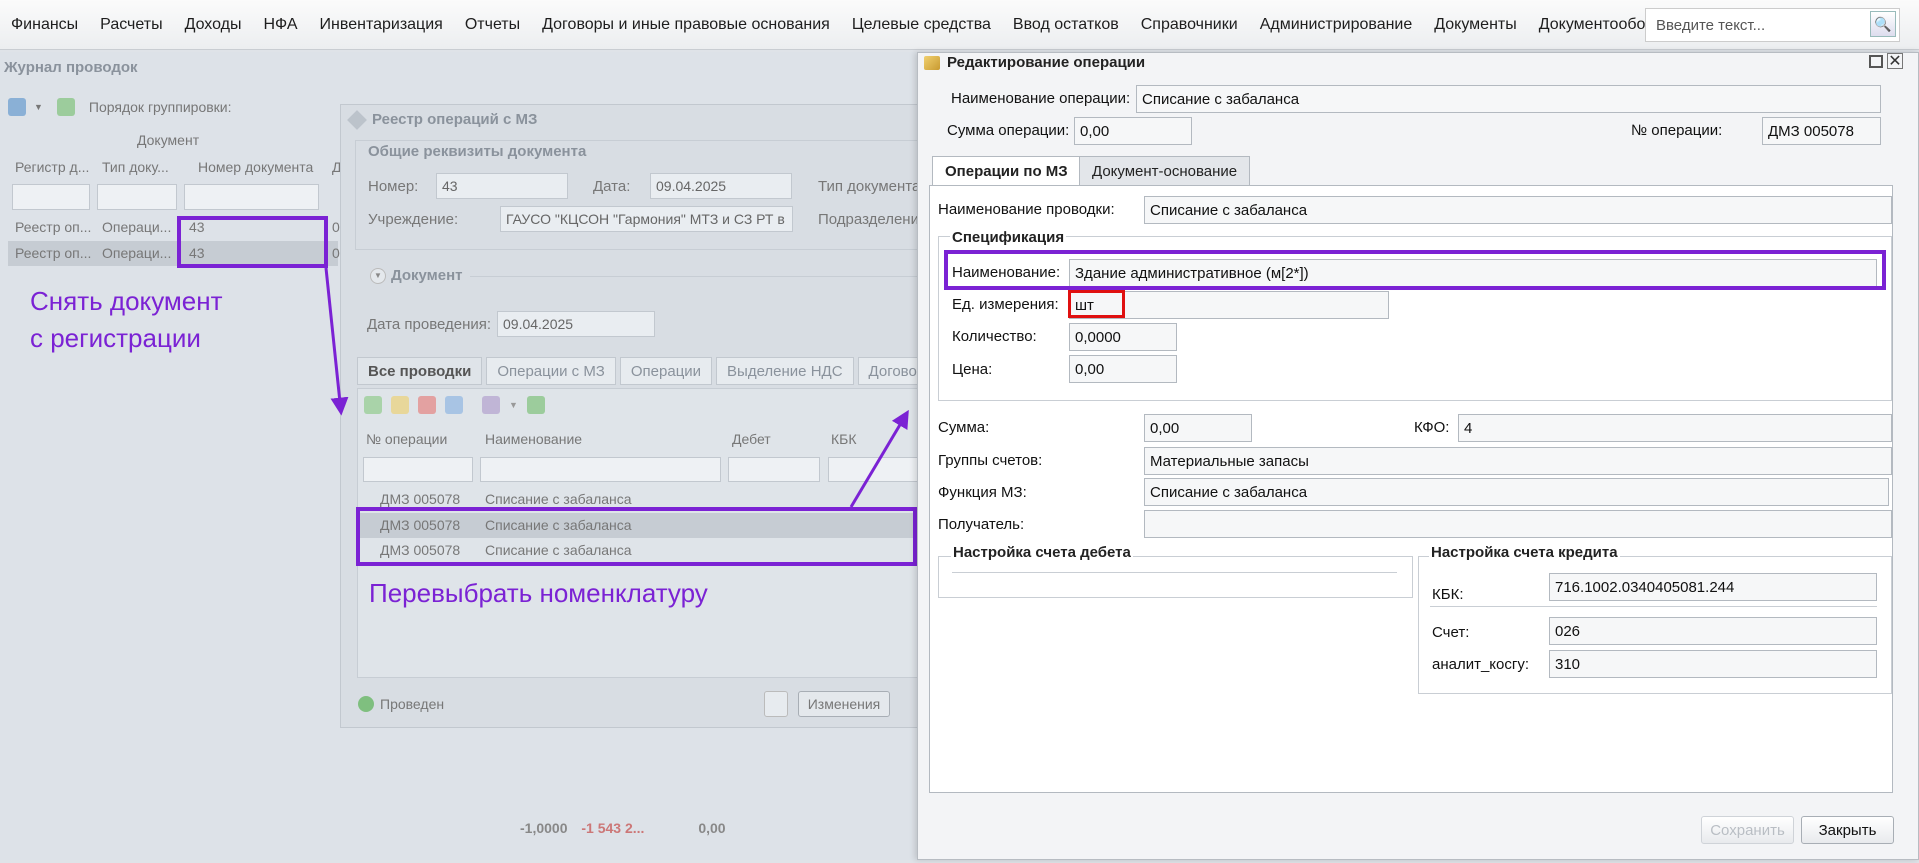 The image size is (1919, 863). Describe the element at coordinates (1747, 830) in the screenshot. I see `save-button: Сохранить` at that location.